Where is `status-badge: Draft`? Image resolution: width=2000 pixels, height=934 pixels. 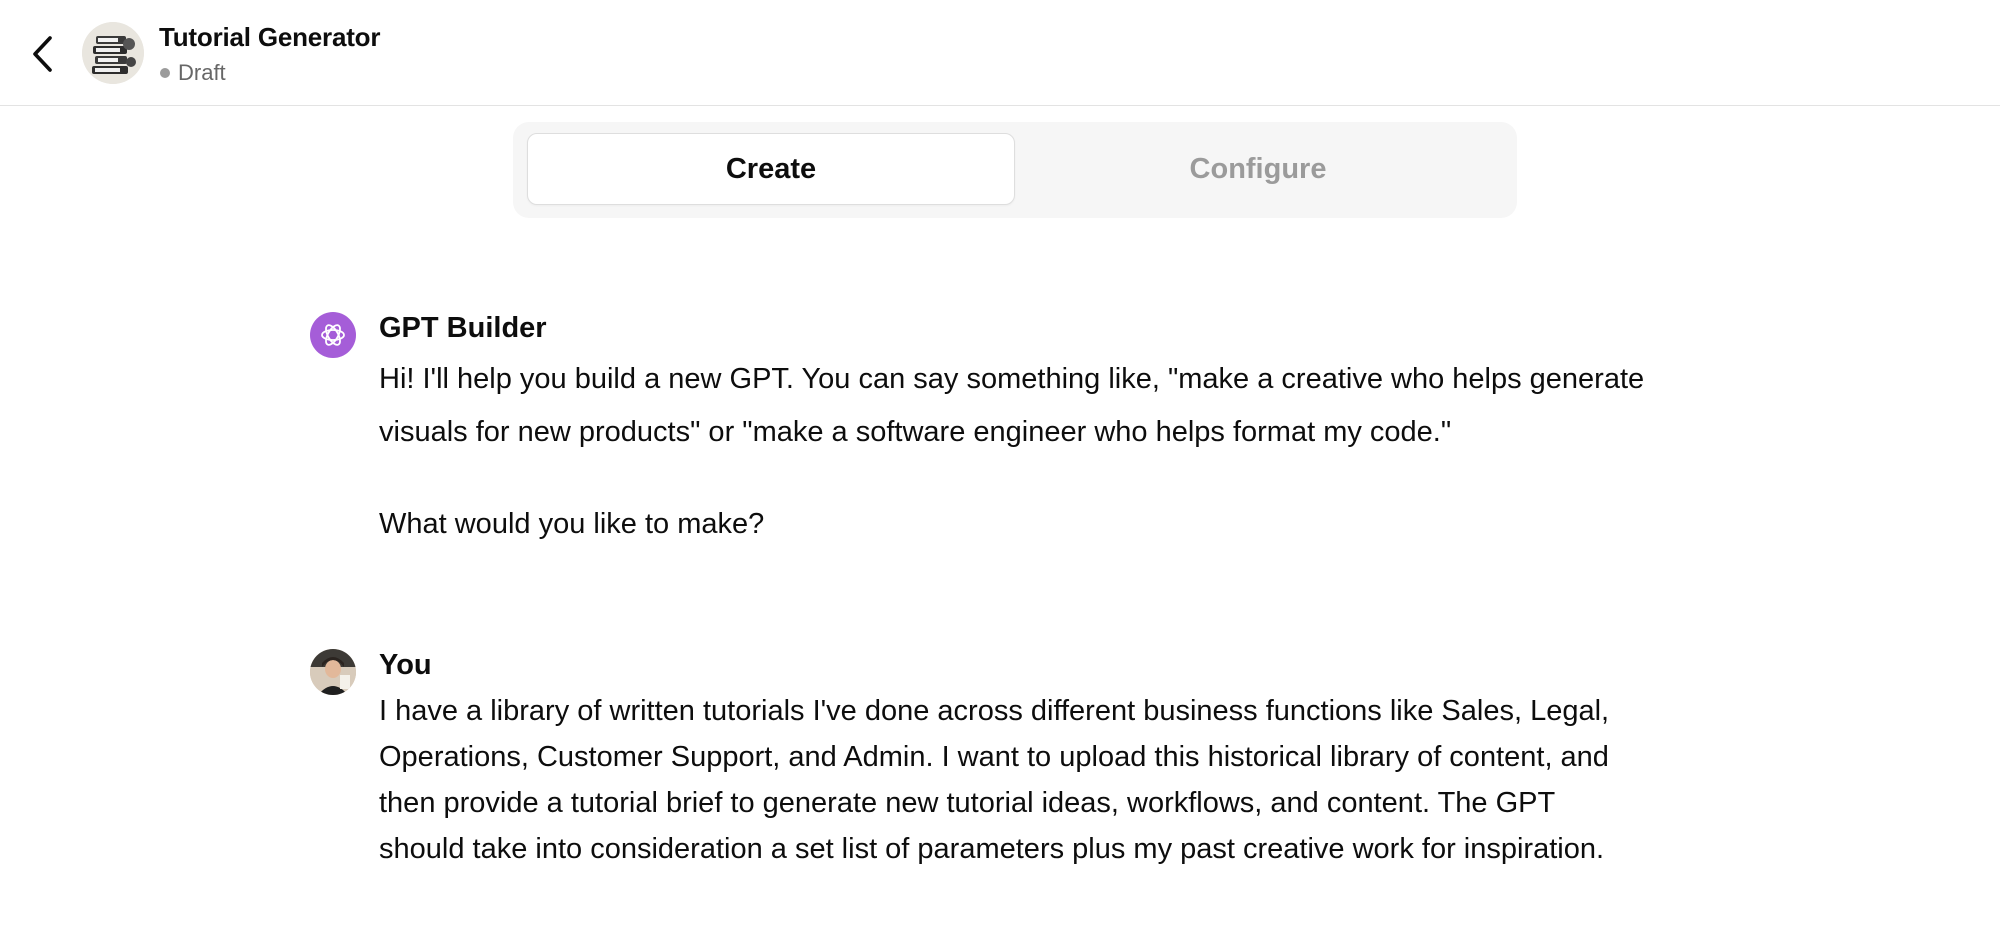 status-badge: Draft is located at coordinates (192, 73).